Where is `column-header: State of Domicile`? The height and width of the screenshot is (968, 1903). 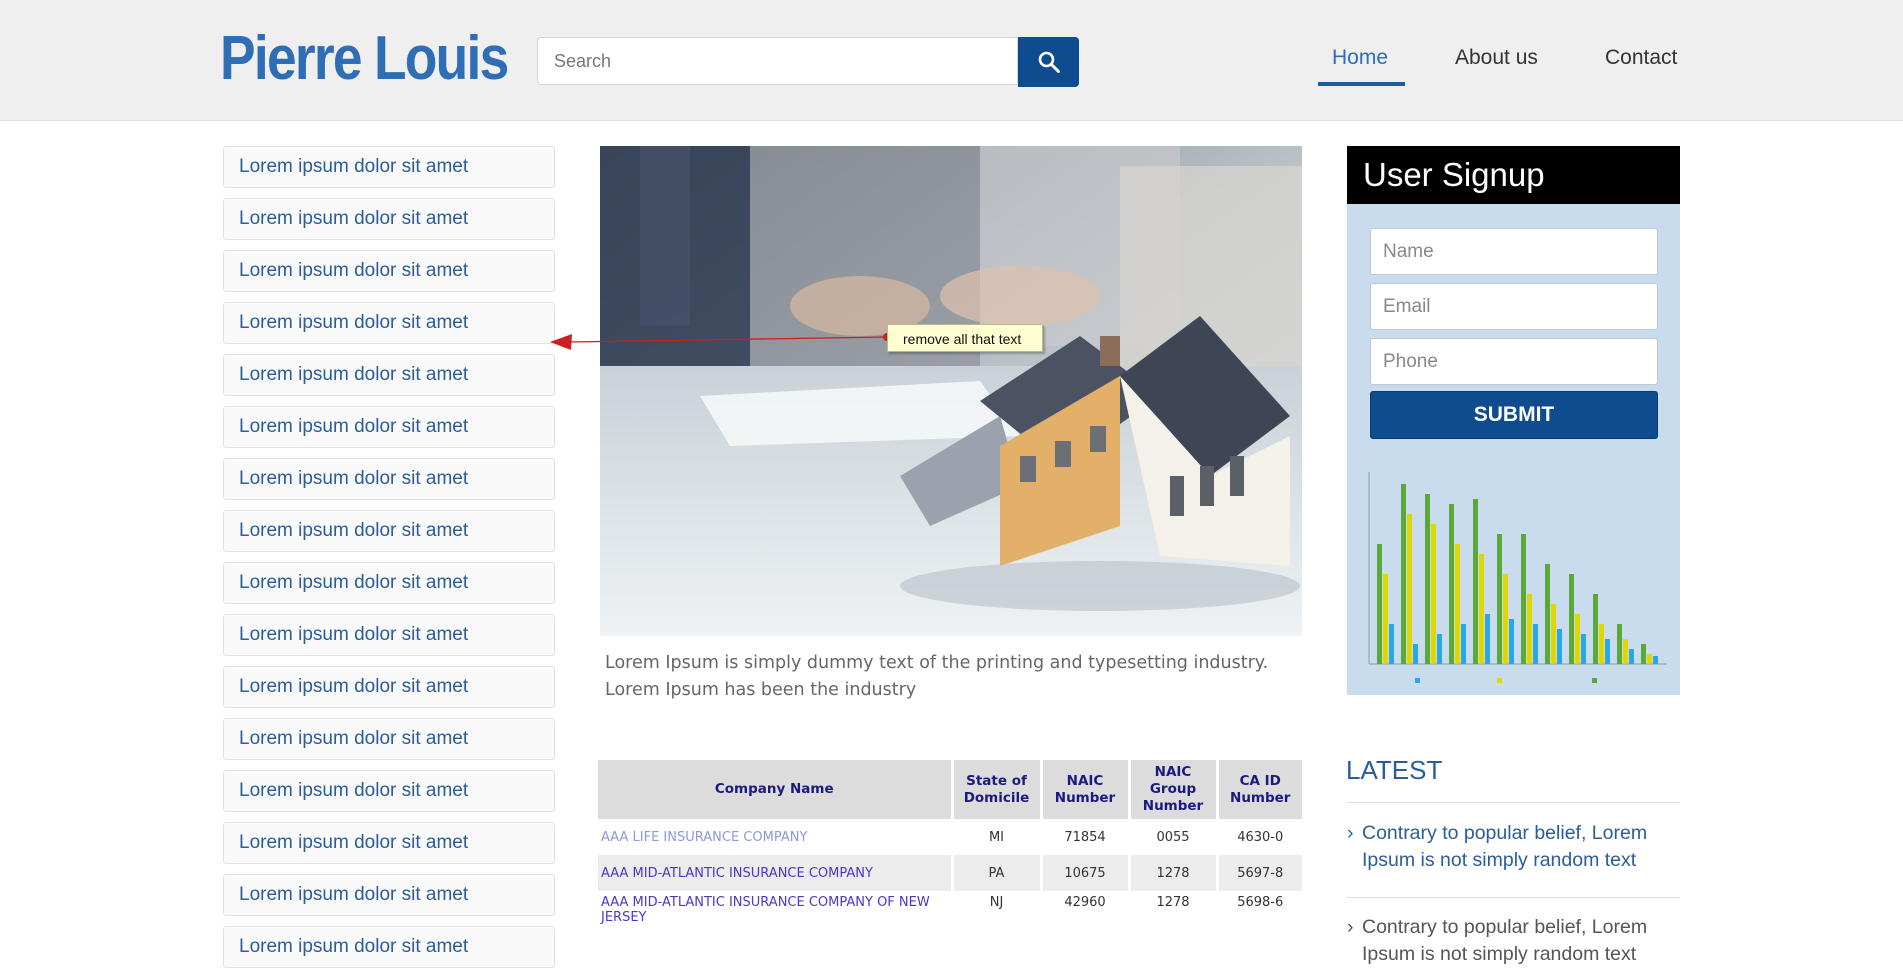 column-header: State of Domicile is located at coordinates (997, 789).